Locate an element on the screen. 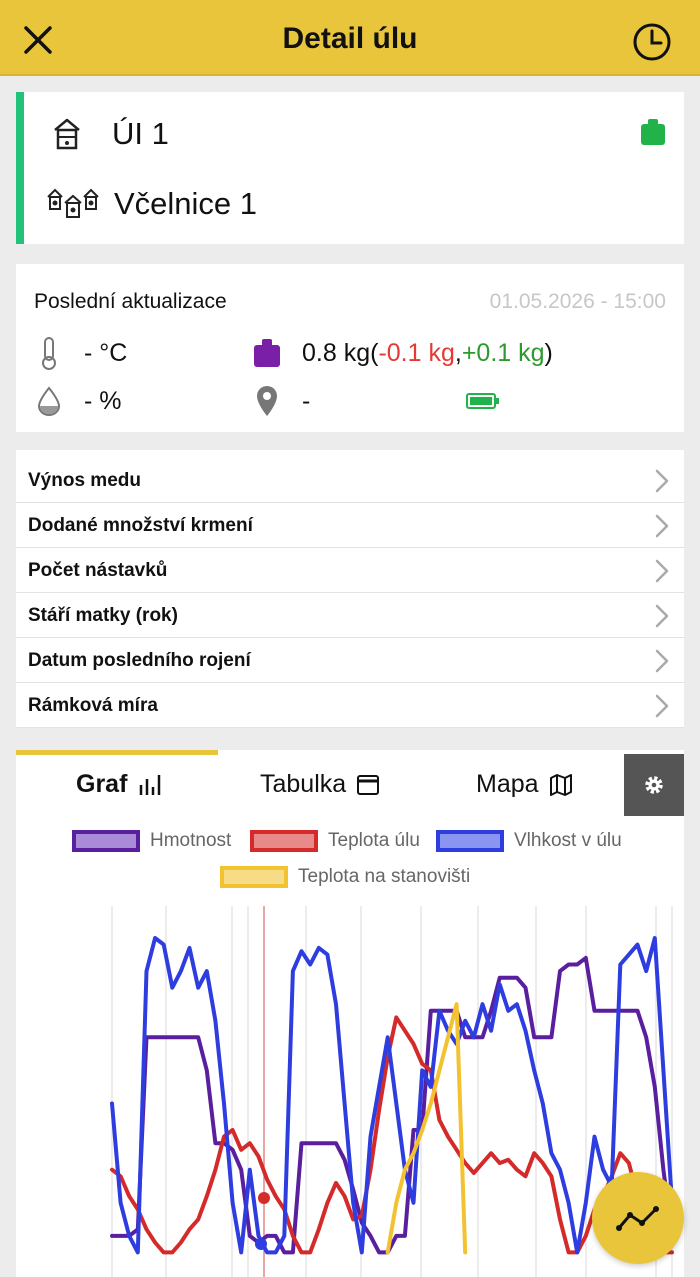 This screenshot has height=1277, width=700. hive-row: ÚI 1 is located at coordinates (110, 134).